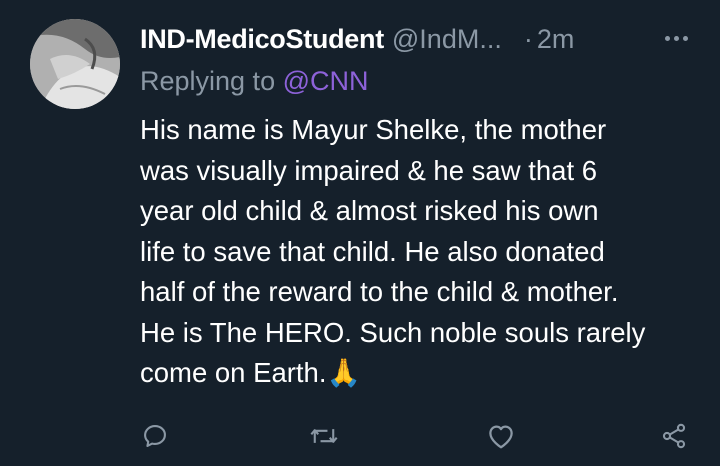  Describe the element at coordinates (211, 81) in the screenshot. I see `replying-to-label: Replying to` at that location.